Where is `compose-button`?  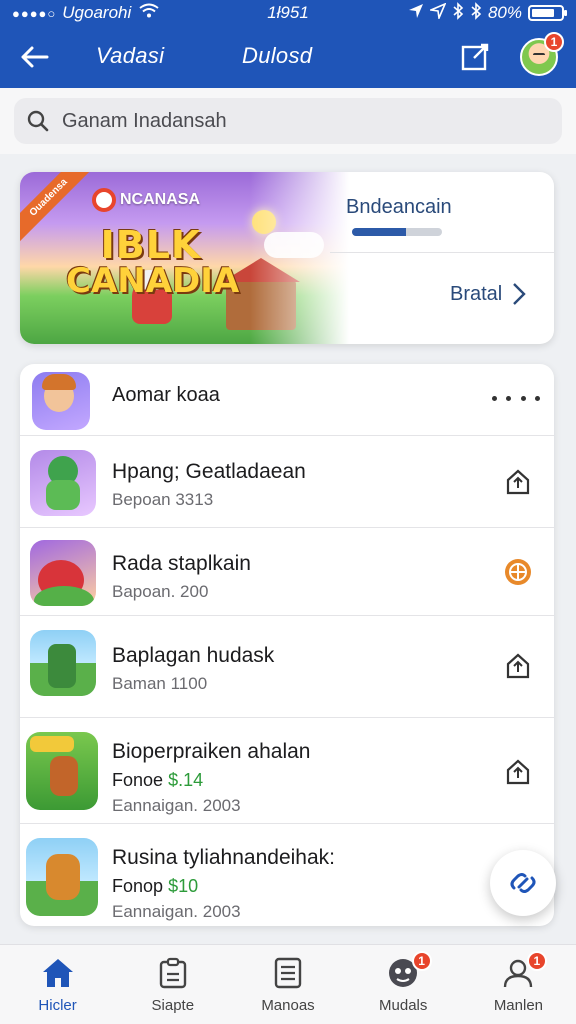 compose-button is located at coordinates (475, 57).